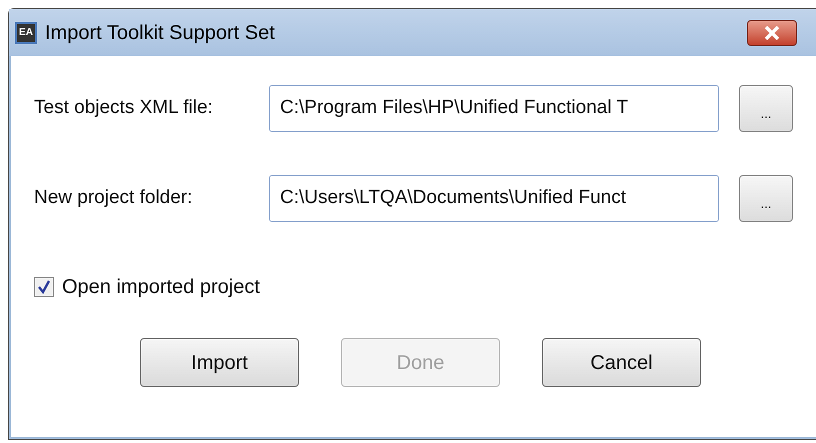 The height and width of the screenshot is (443, 816). I want to click on checkbox, so click(44, 287).